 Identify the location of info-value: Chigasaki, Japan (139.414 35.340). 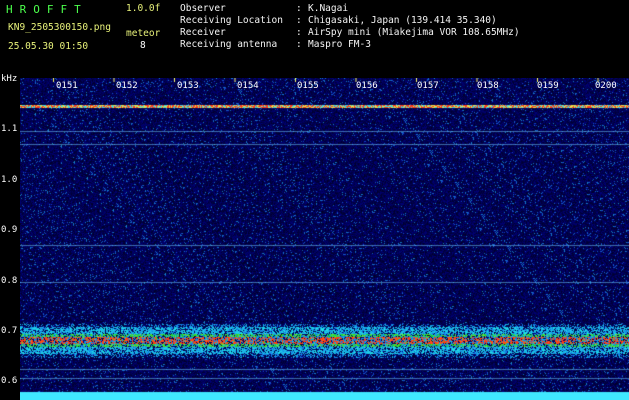
(402, 20).